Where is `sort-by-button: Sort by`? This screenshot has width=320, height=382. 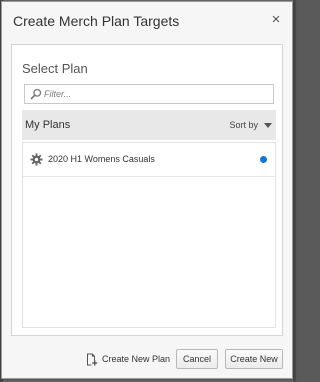 sort-by-button: Sort by is located at coordinates (250, 125).